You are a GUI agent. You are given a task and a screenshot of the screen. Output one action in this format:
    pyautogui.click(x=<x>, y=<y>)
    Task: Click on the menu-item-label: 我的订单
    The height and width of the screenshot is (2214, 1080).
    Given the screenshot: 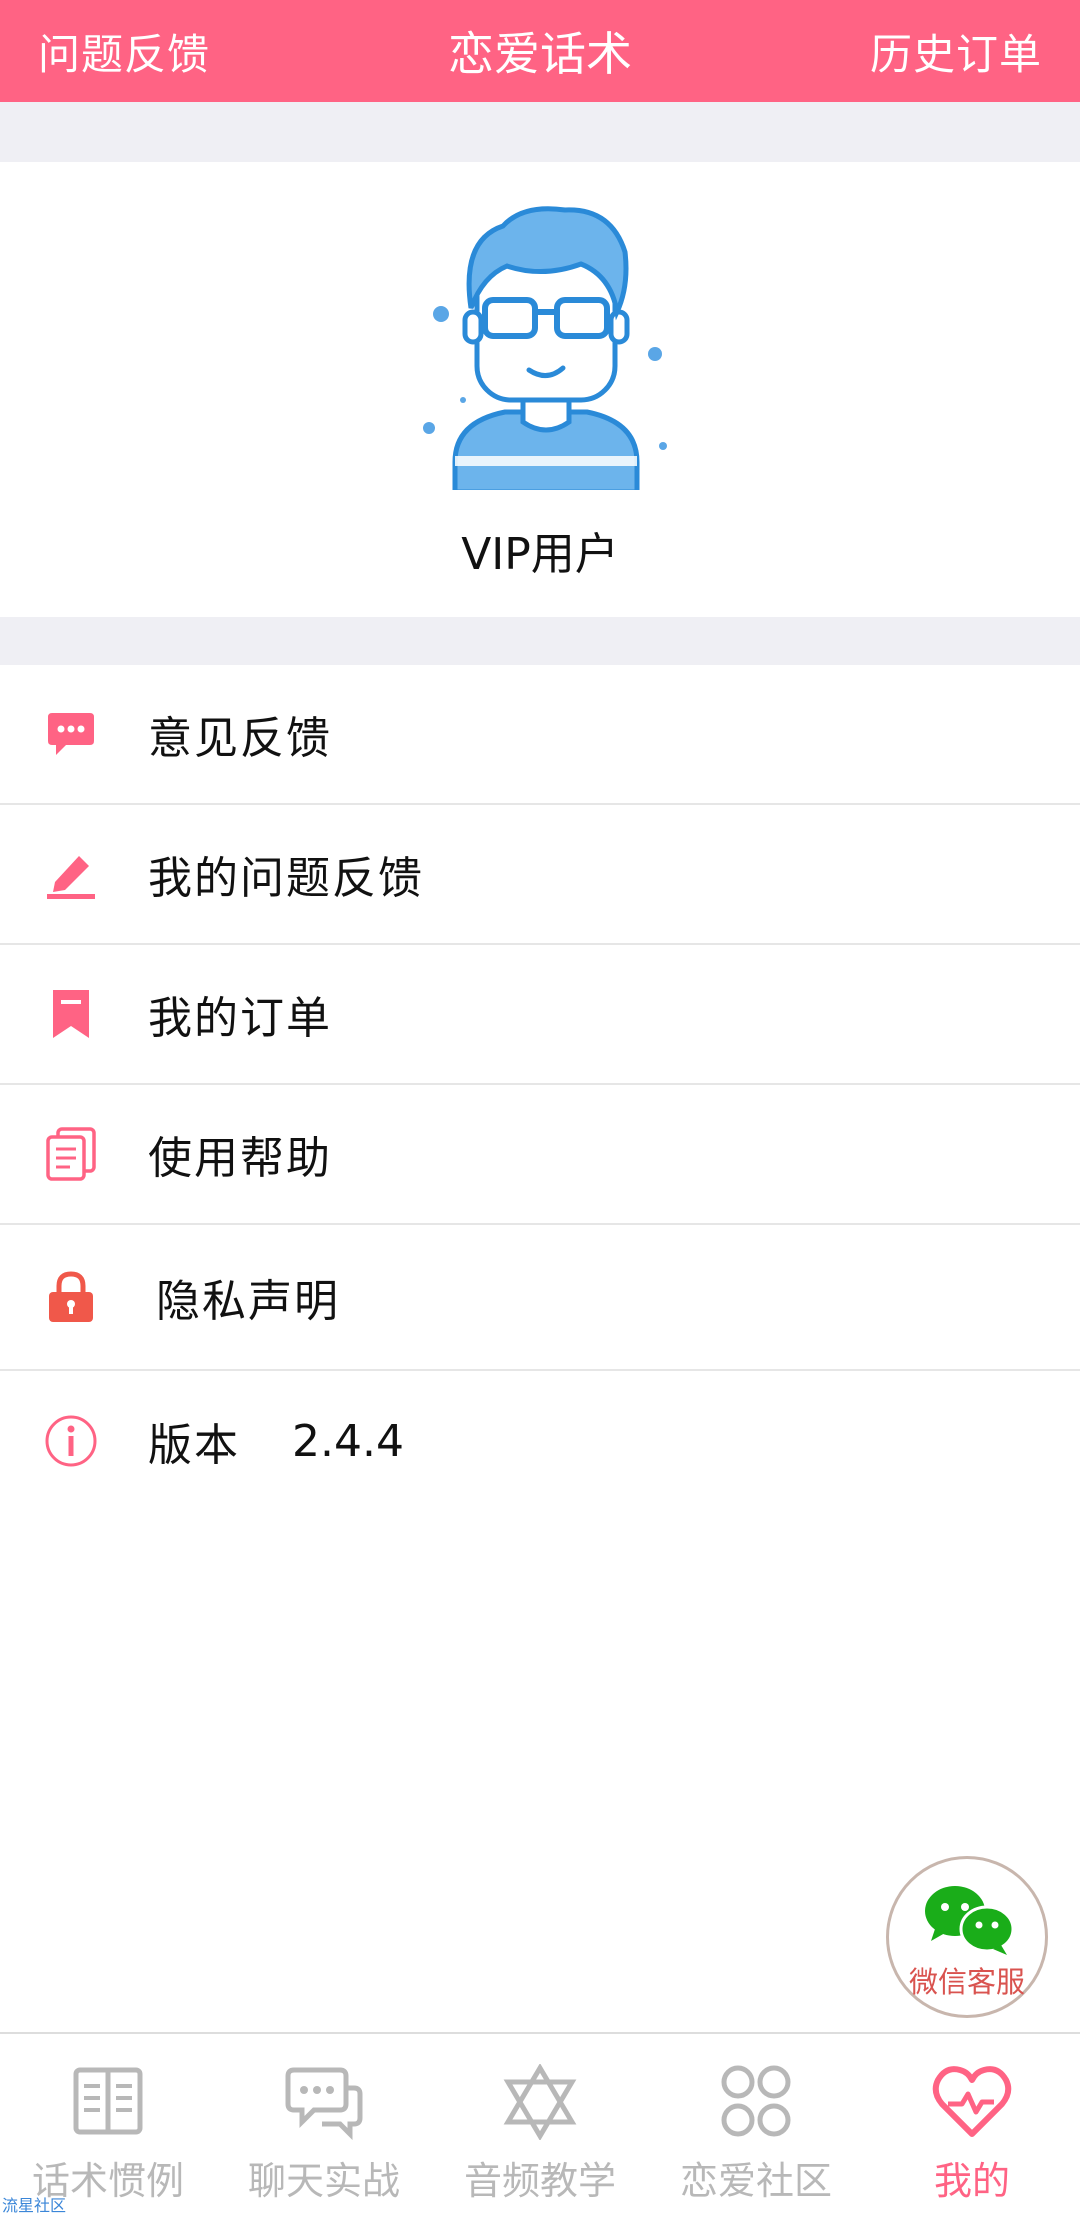 What is the action you would take?
    pyautogui.click(x=240, y=1018)
    